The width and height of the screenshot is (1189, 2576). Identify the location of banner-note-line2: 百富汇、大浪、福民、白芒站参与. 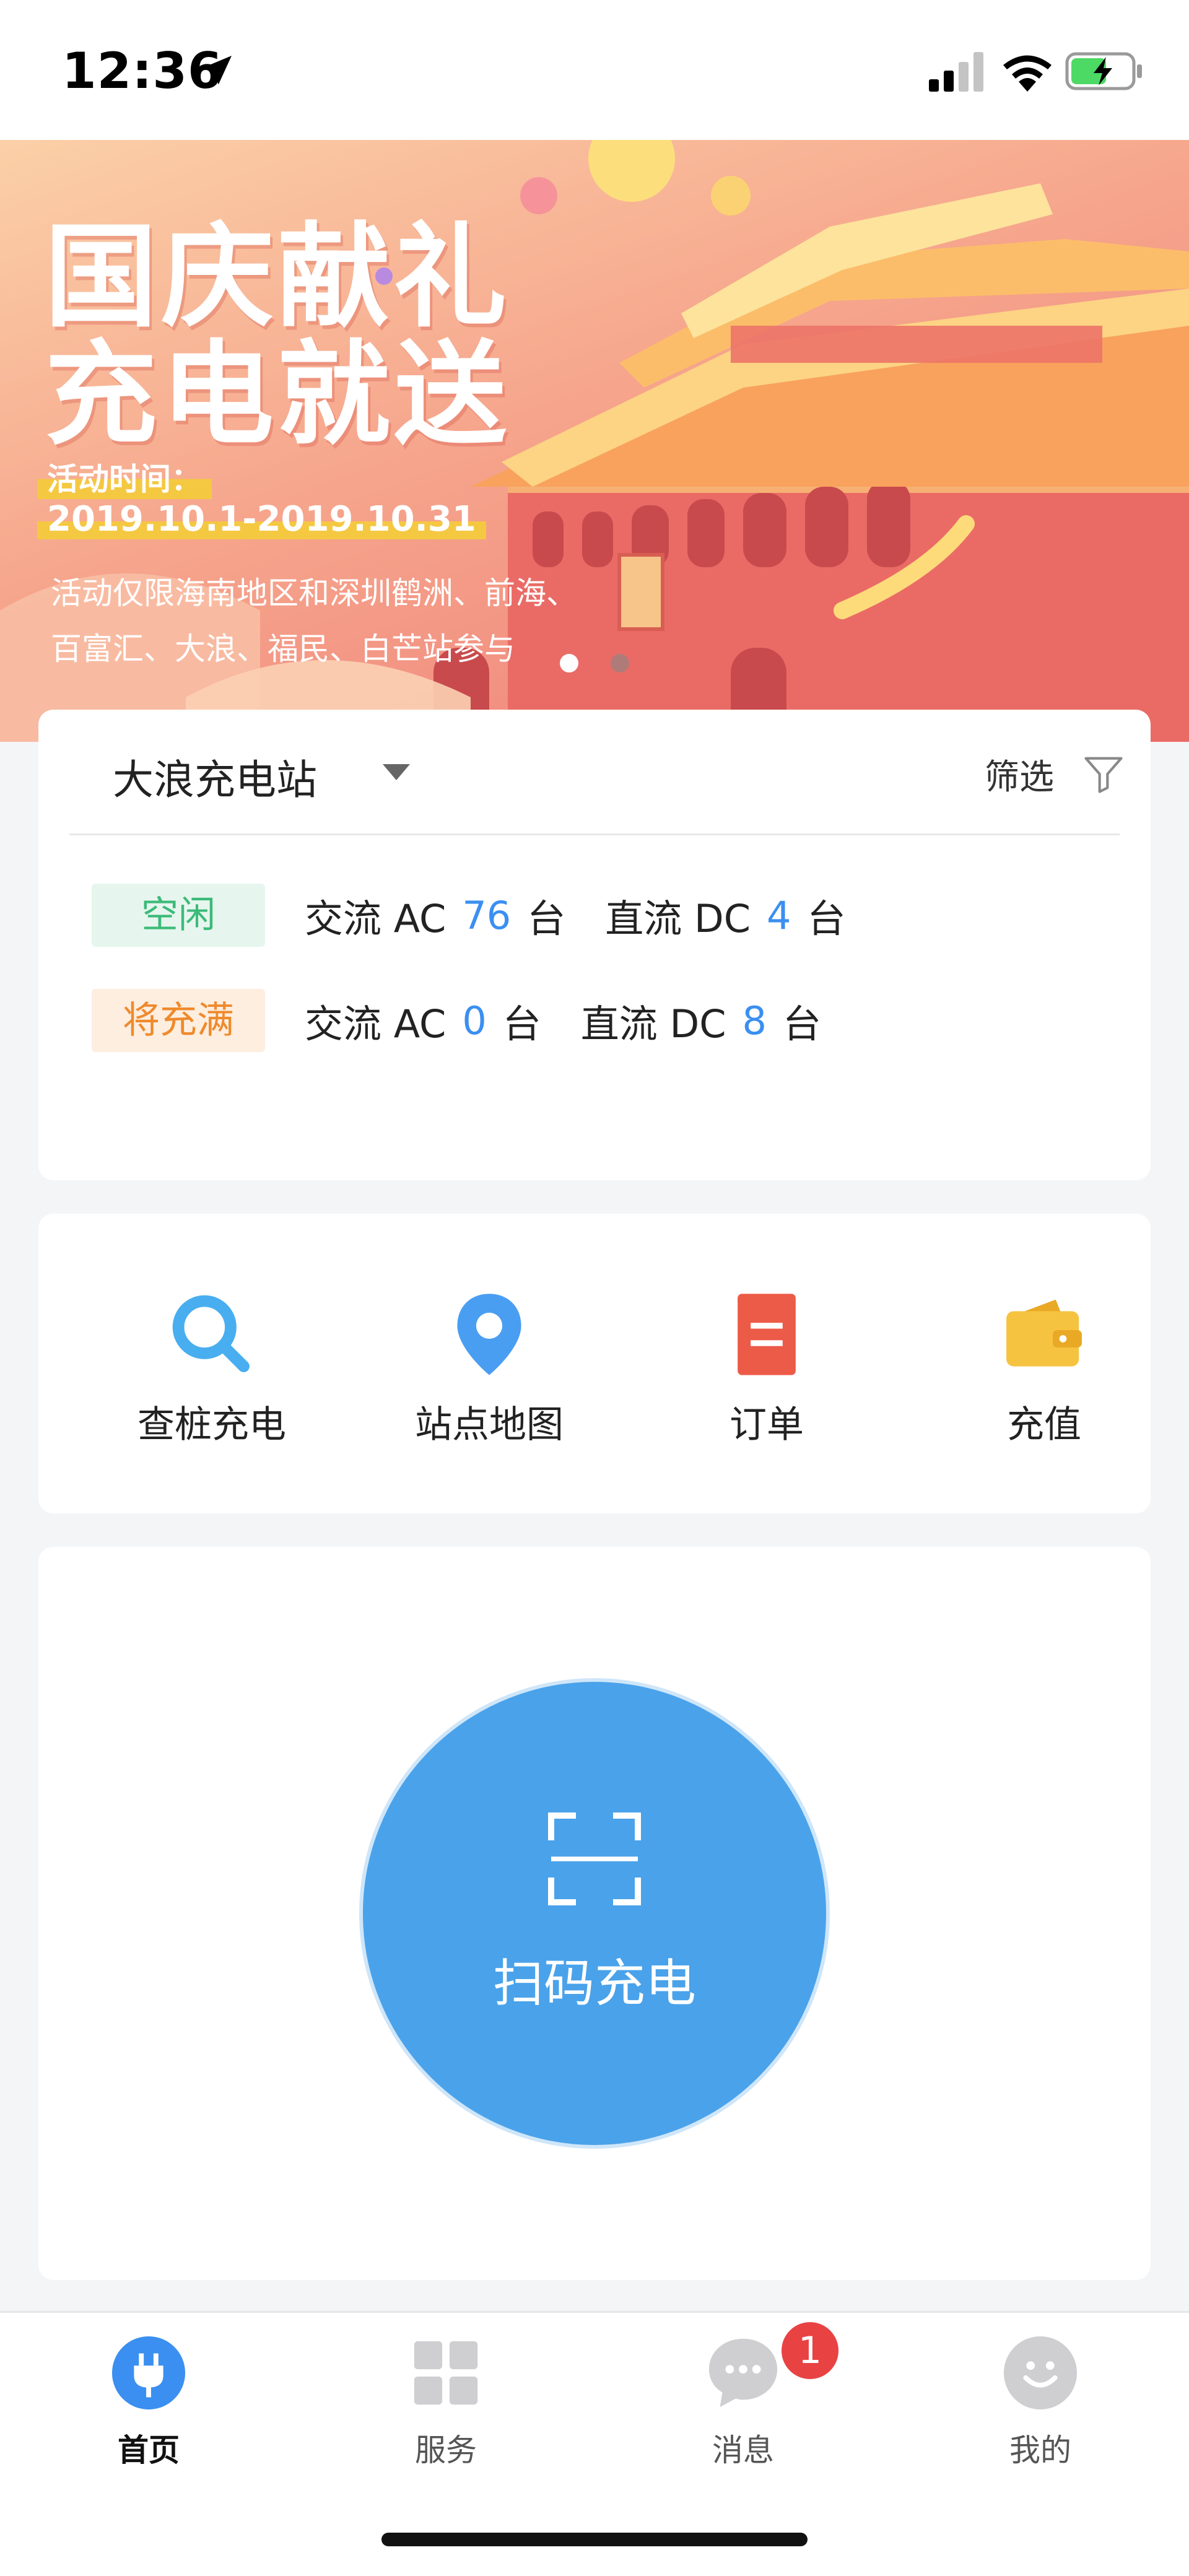
(283, 649).